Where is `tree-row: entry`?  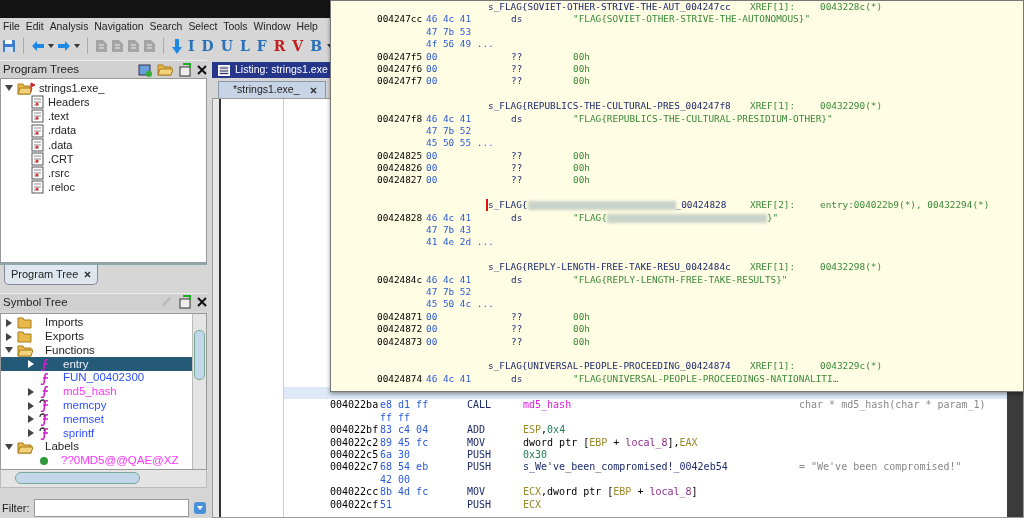
tree-row: entry is located at coordinates (96, 364).